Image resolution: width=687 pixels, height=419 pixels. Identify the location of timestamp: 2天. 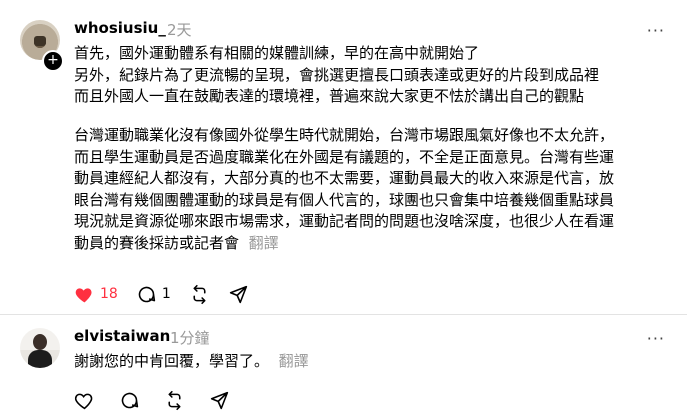
(179, 29).